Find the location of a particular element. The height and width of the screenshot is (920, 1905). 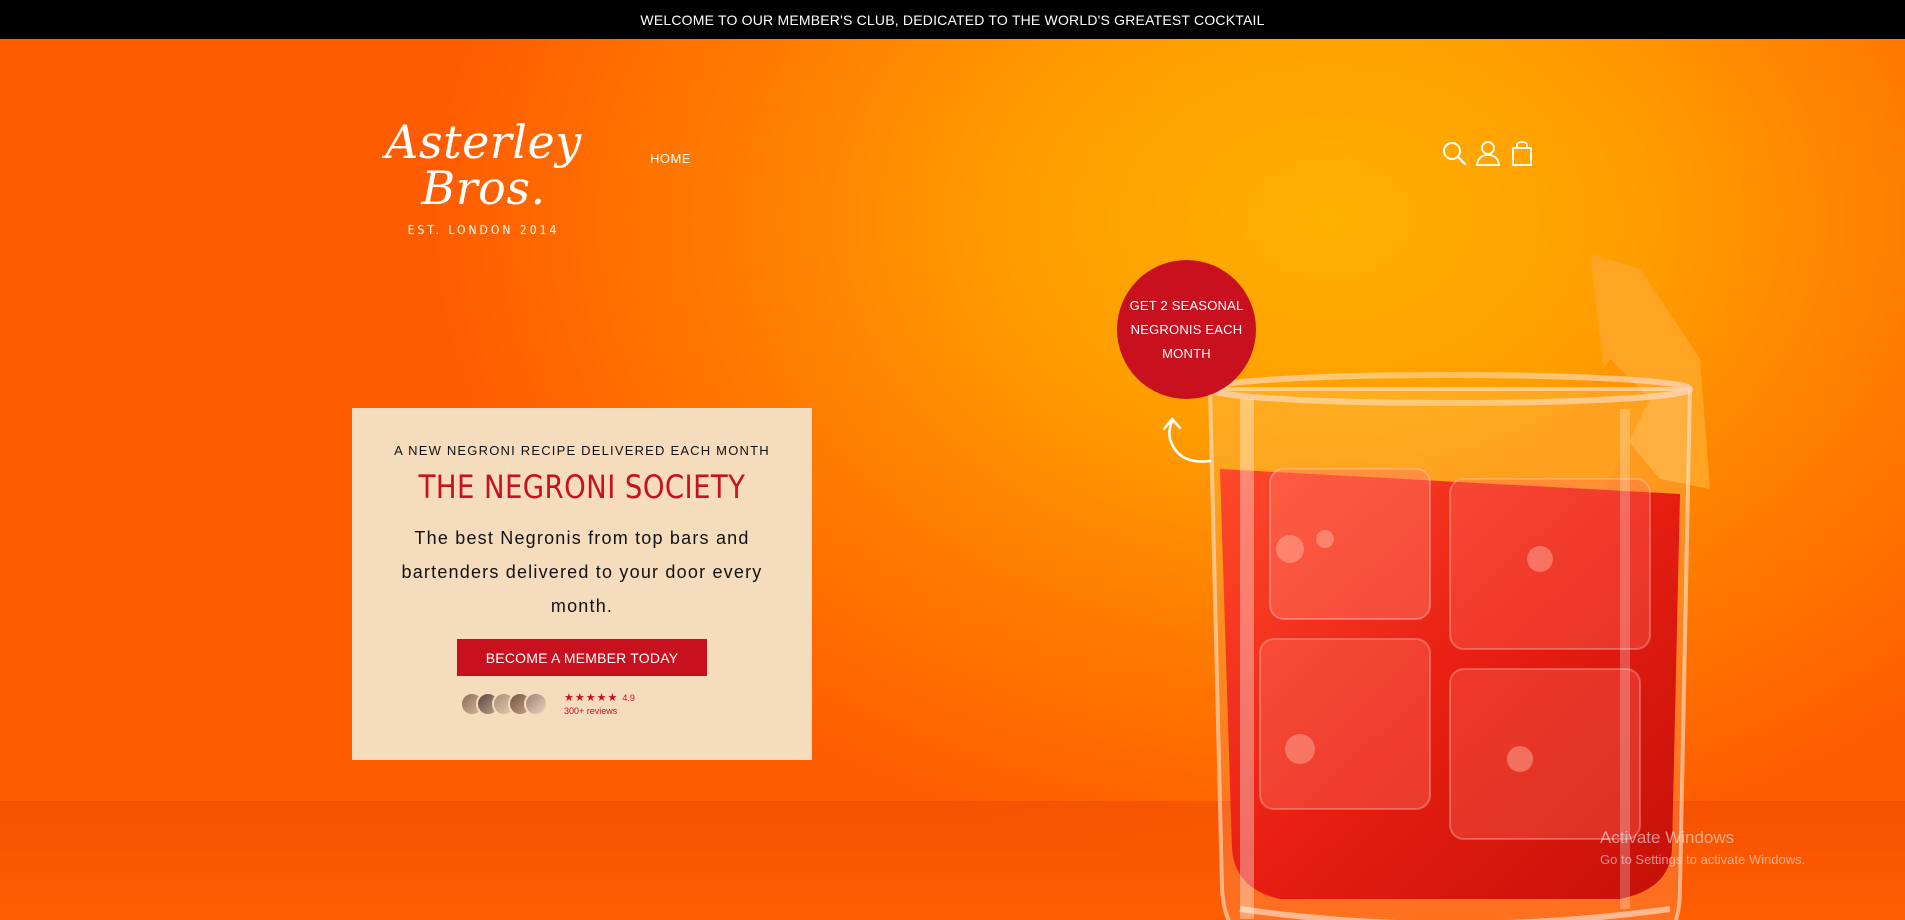

rating-block: ★★★★★ 4.9 300+ reviews is located at coordinates (599, 704).